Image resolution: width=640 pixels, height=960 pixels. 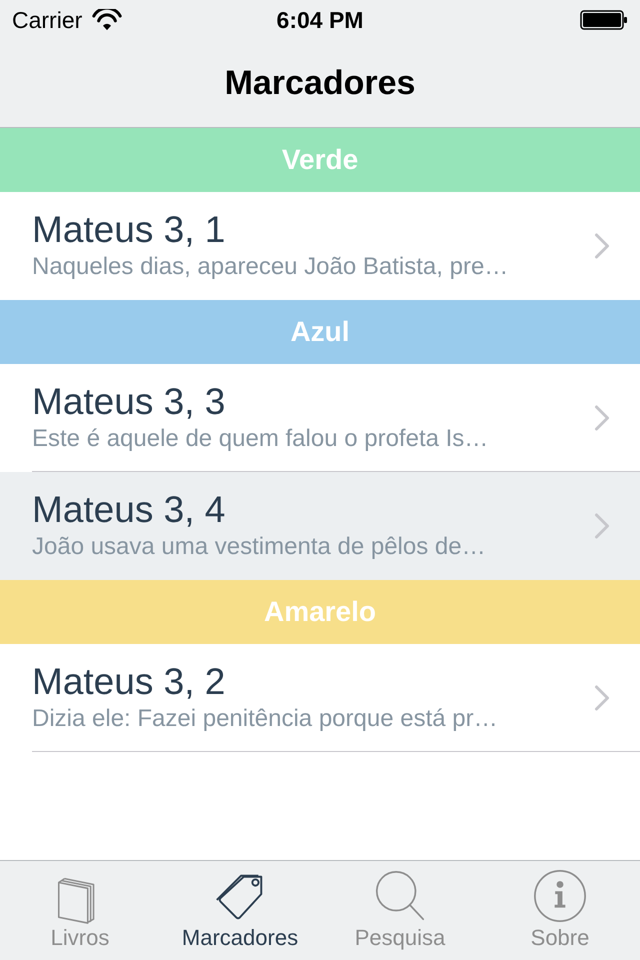 What do you see at coordinates (320, 83) in the screenshot?
I see `screen-title: Marcadores` at bounding box center [320, 83].